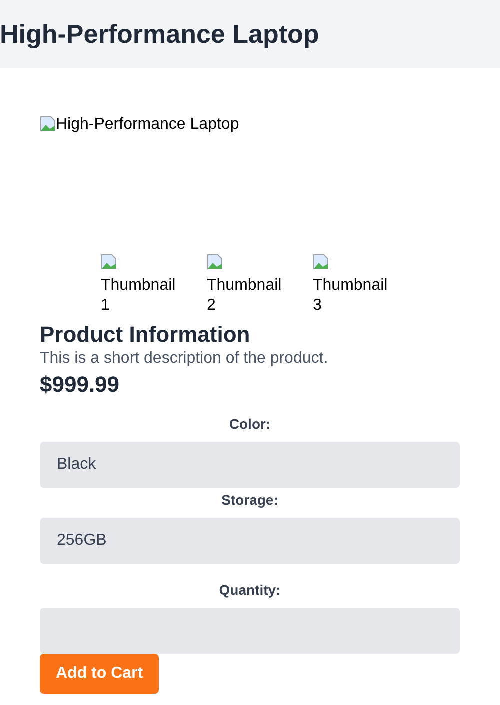 The width and height of the screenshot is (500, 705). Describe the element at coordinates (244, 295) in the screenshot. I see `thumbnail-alt-text: Thumbnail 2` at that location.